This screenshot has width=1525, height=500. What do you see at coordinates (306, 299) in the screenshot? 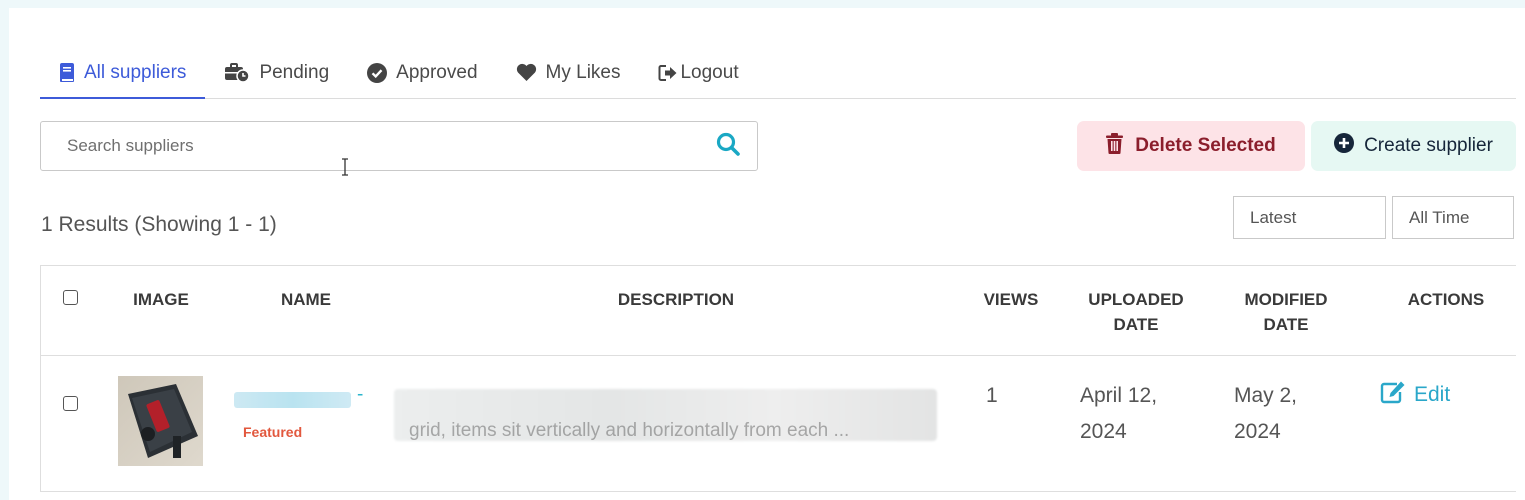
I see `header-name: NAME` at bounding box center [306, 299].